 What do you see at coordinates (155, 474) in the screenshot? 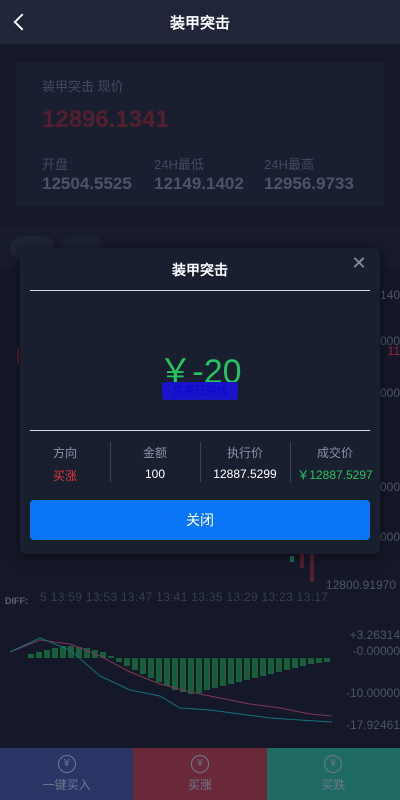
I see `amount-value: 100` at bounding box center [155, 474].